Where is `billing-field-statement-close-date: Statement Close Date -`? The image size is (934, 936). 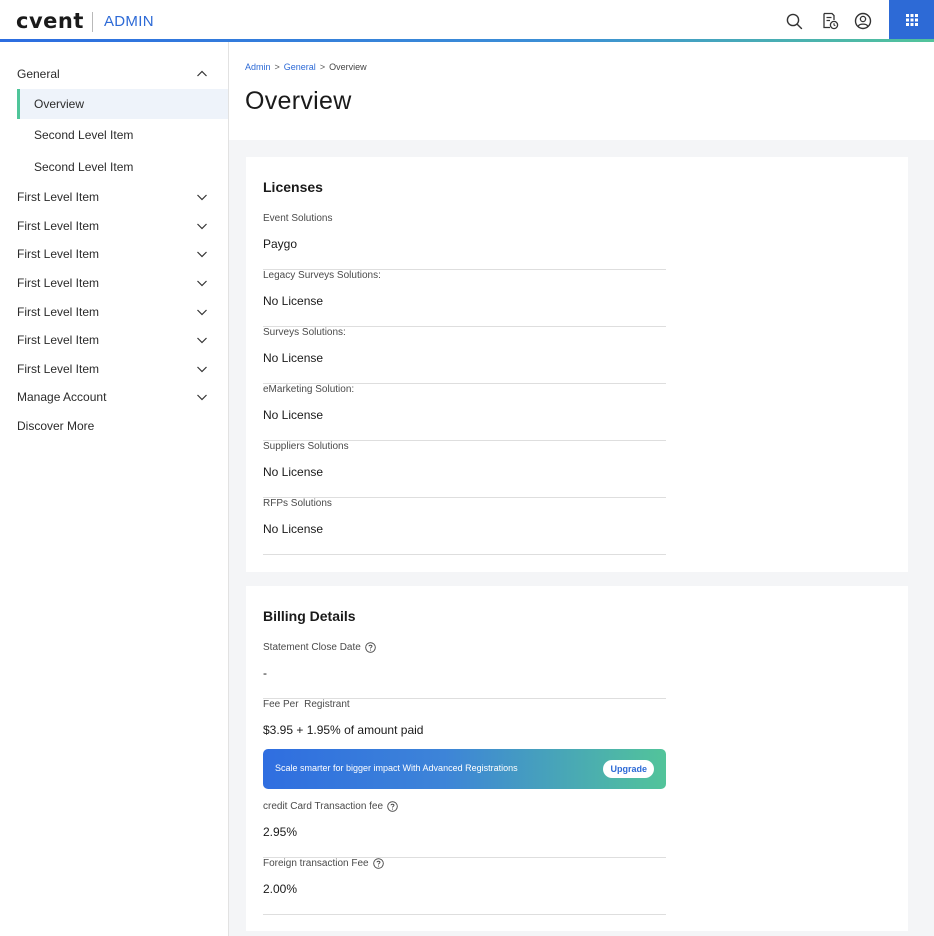
billing-field-statement-close-date: Statement Close Date - is located at coordinates (464, 670).